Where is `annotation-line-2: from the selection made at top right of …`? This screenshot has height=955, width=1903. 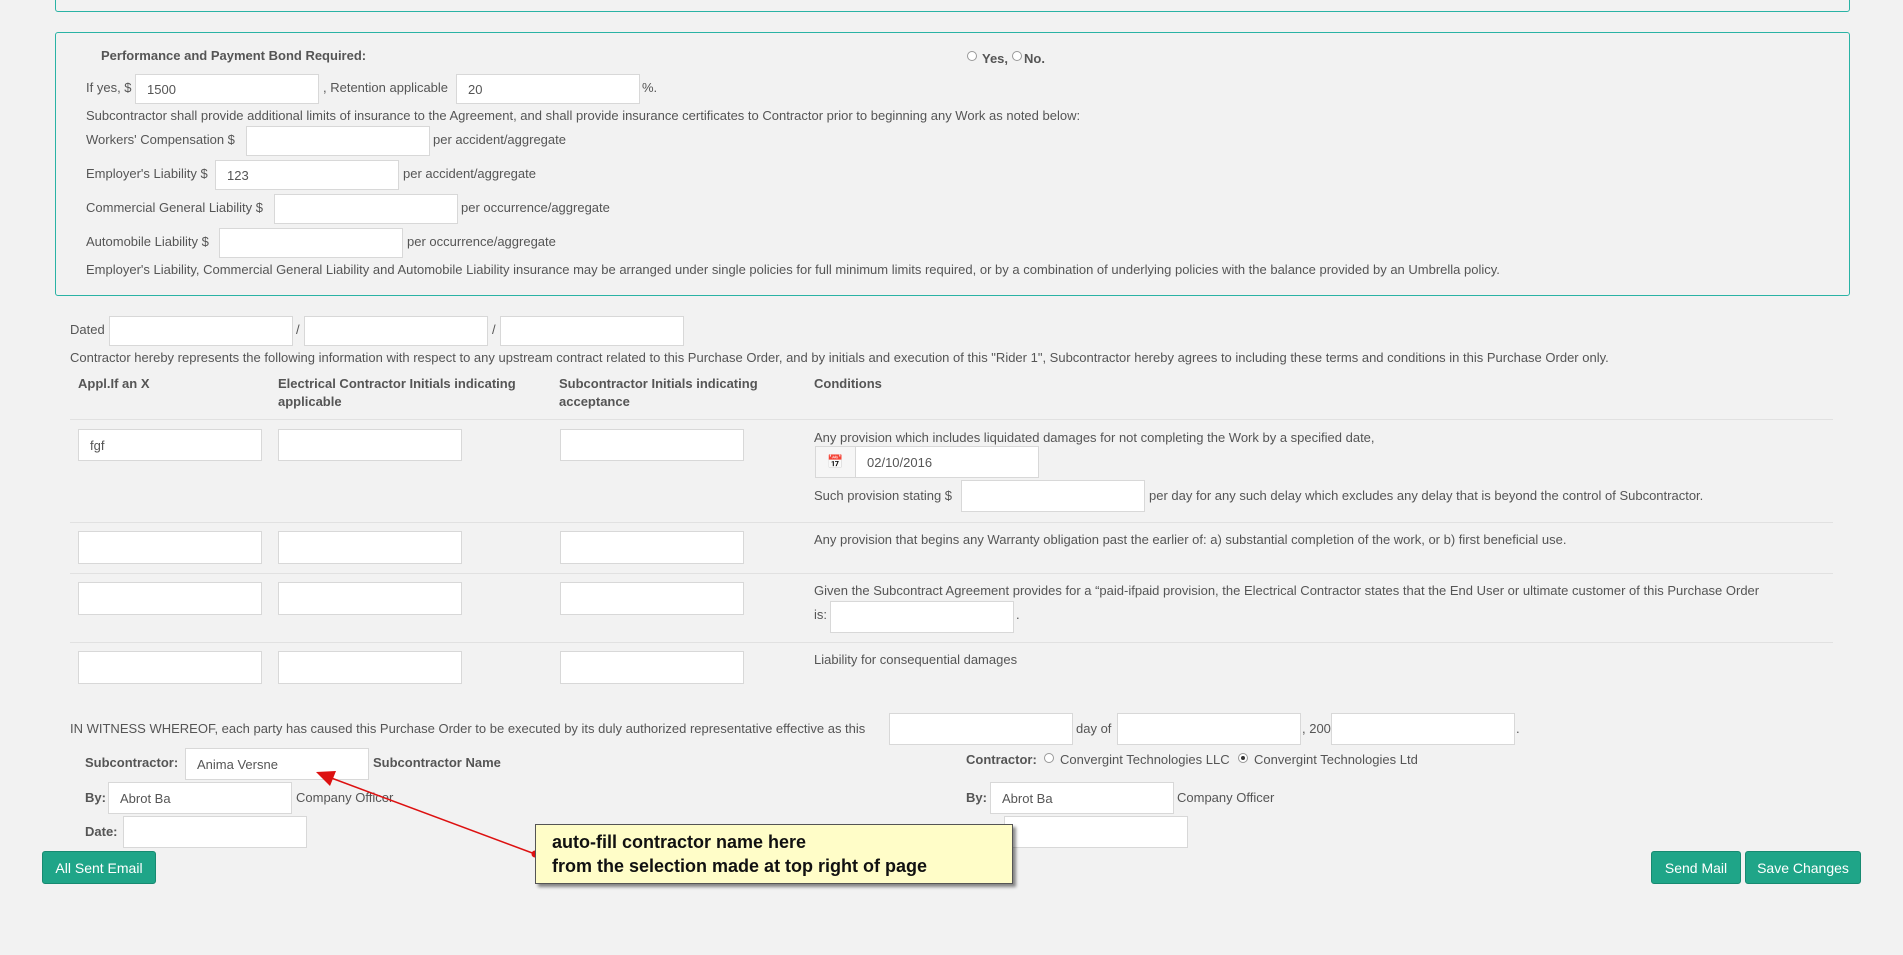
annotation-line-2: from the selection made at top right of … is located at coordinates (740, 866).